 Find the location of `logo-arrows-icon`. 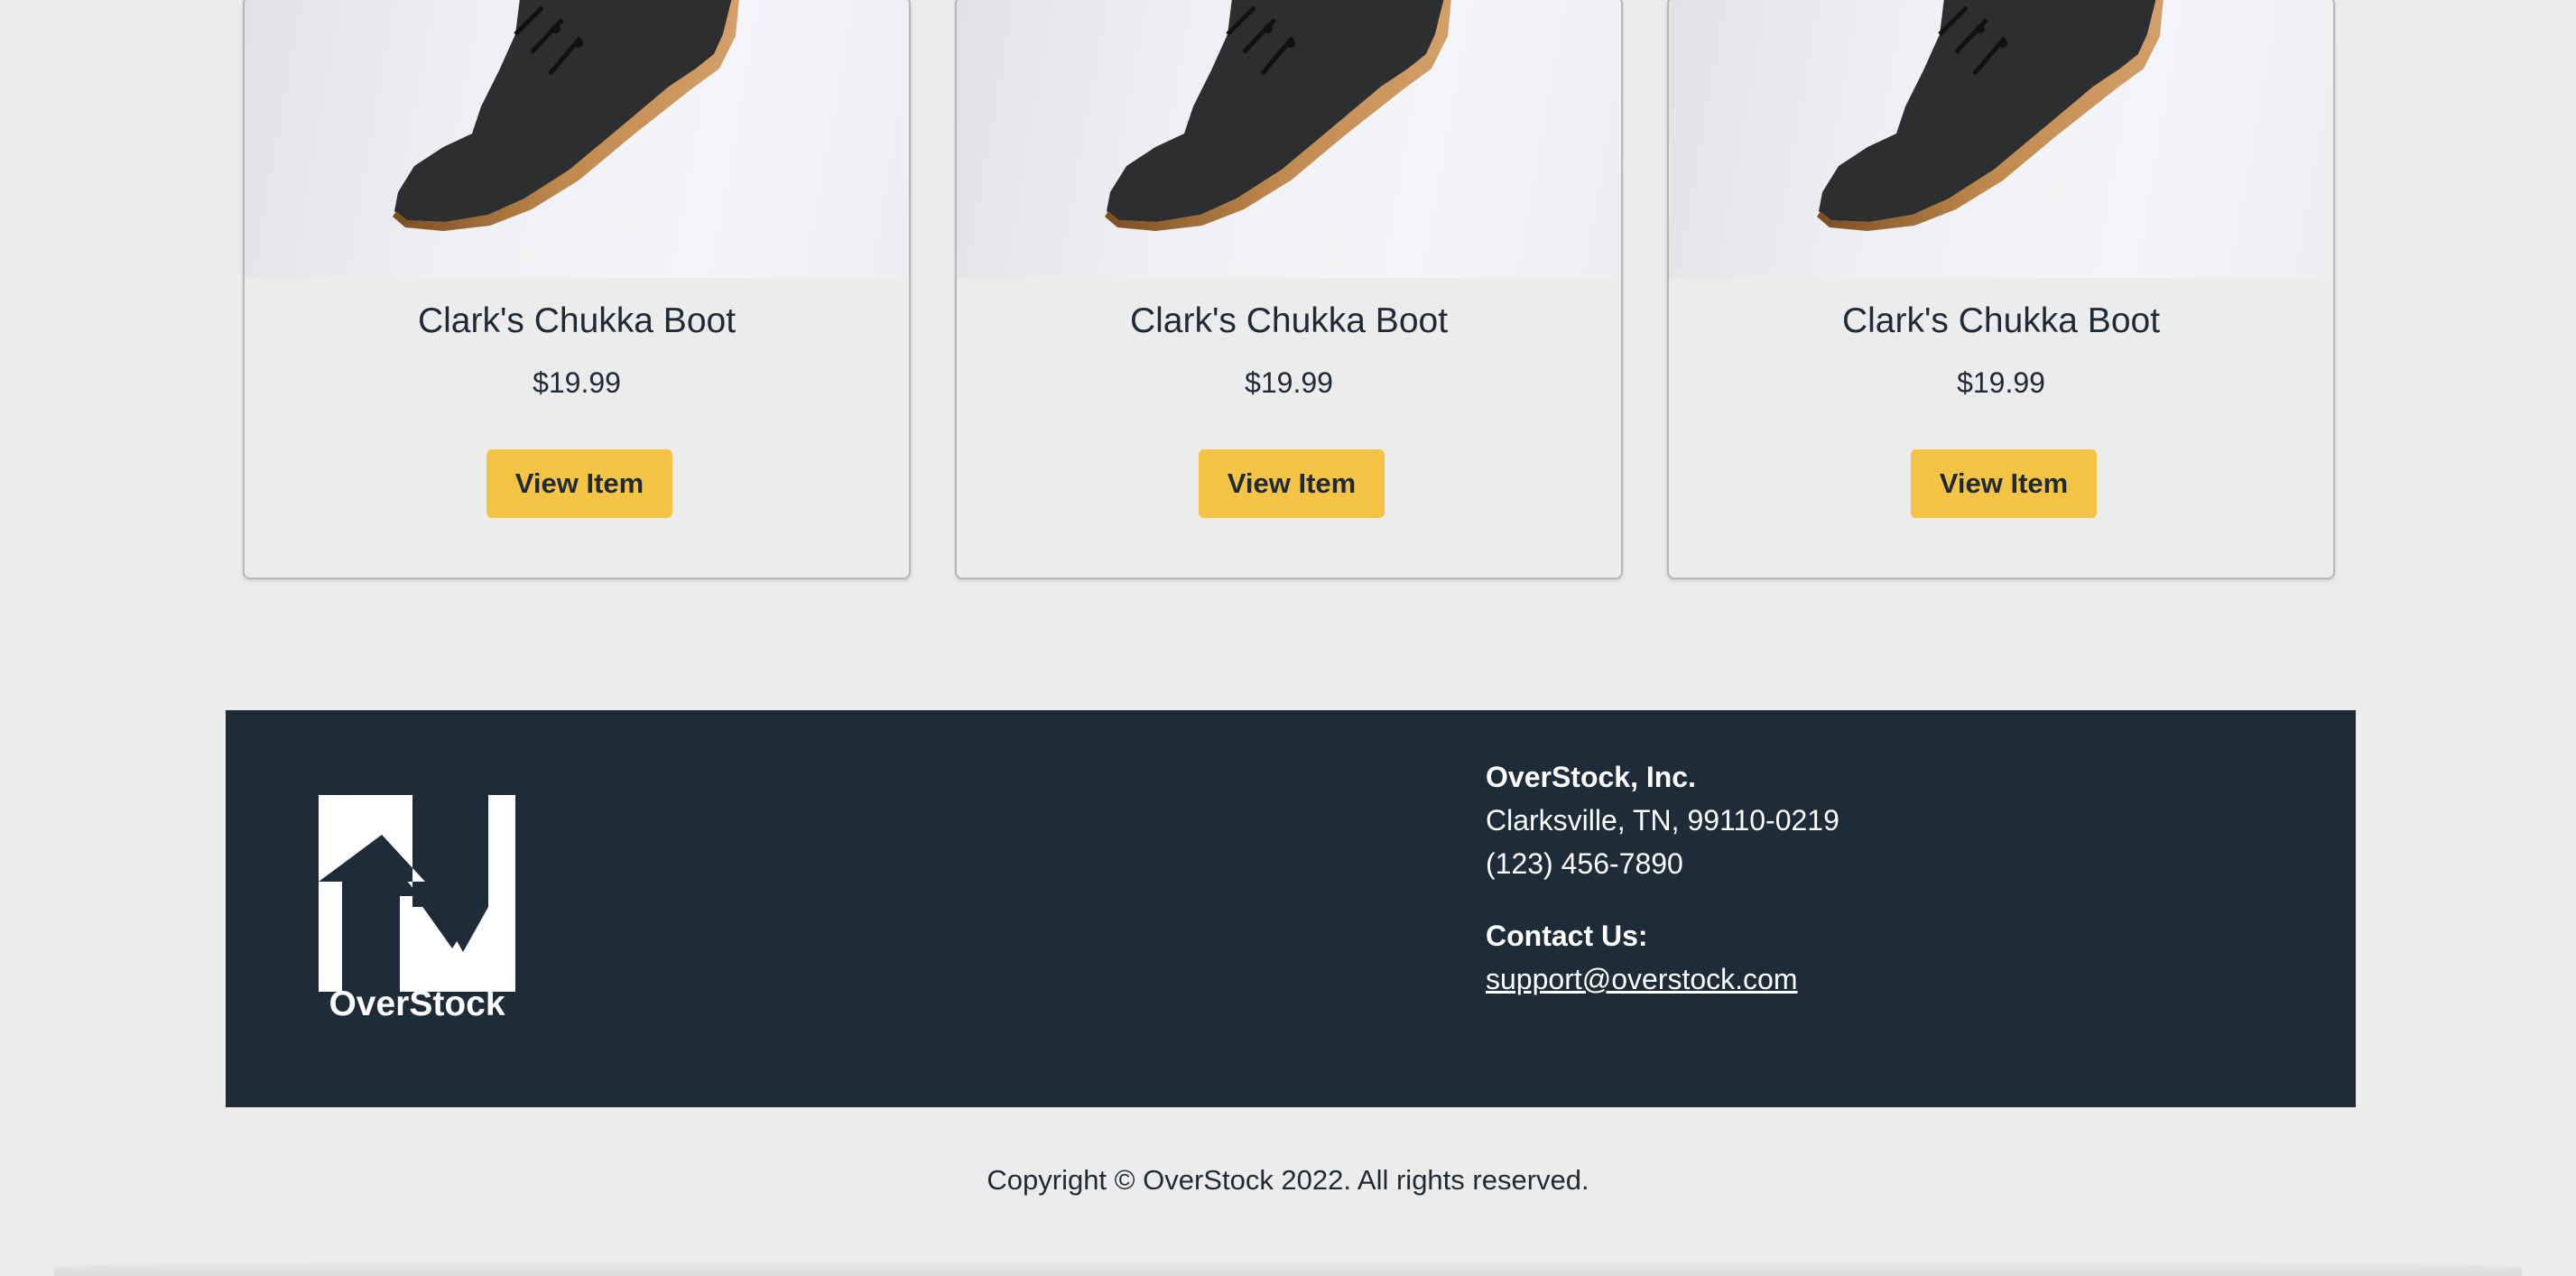

logo-arrows-icon is located at coordinates (417, 893).